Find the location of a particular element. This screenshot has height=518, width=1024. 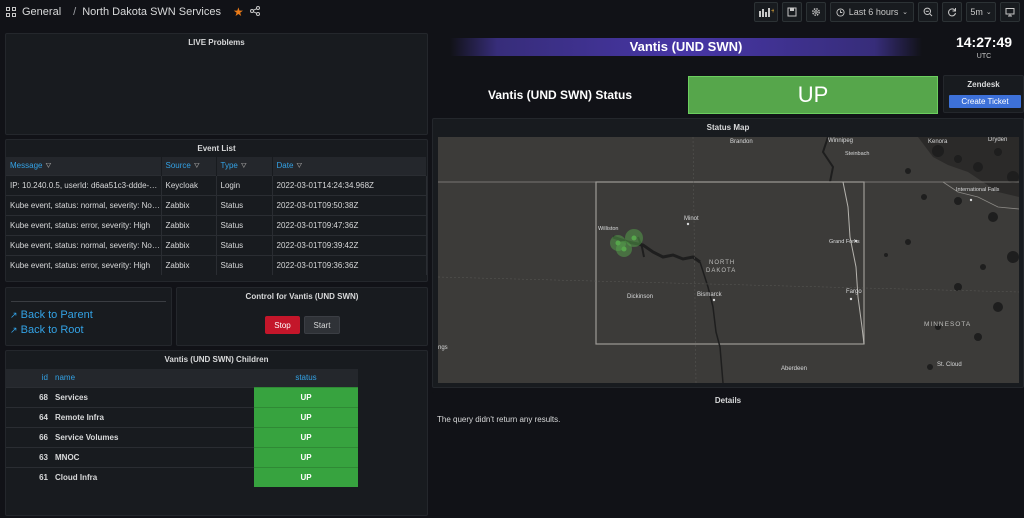

refresh-icon is located at coordinates (952, 12).